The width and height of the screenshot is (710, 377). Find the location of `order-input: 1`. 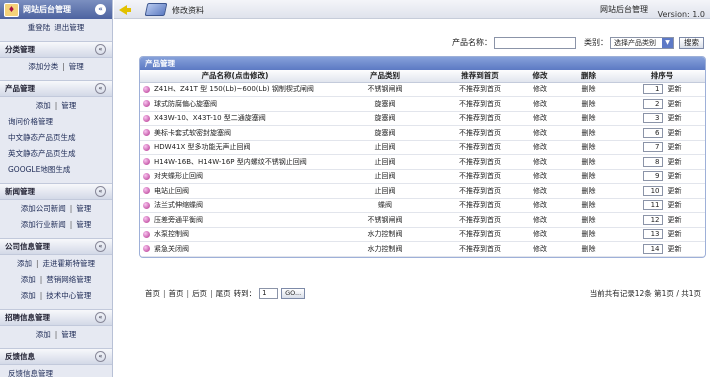

order-input: 1 is located at coordinates (652, 89).